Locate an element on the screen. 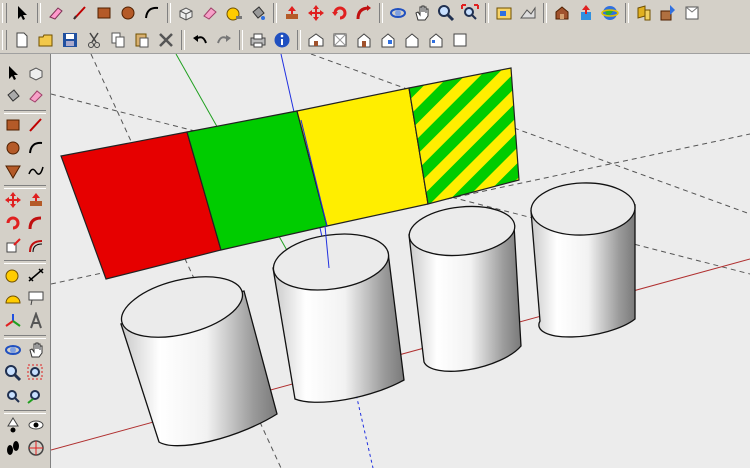  print-icon is located at coordinates (258, 40).